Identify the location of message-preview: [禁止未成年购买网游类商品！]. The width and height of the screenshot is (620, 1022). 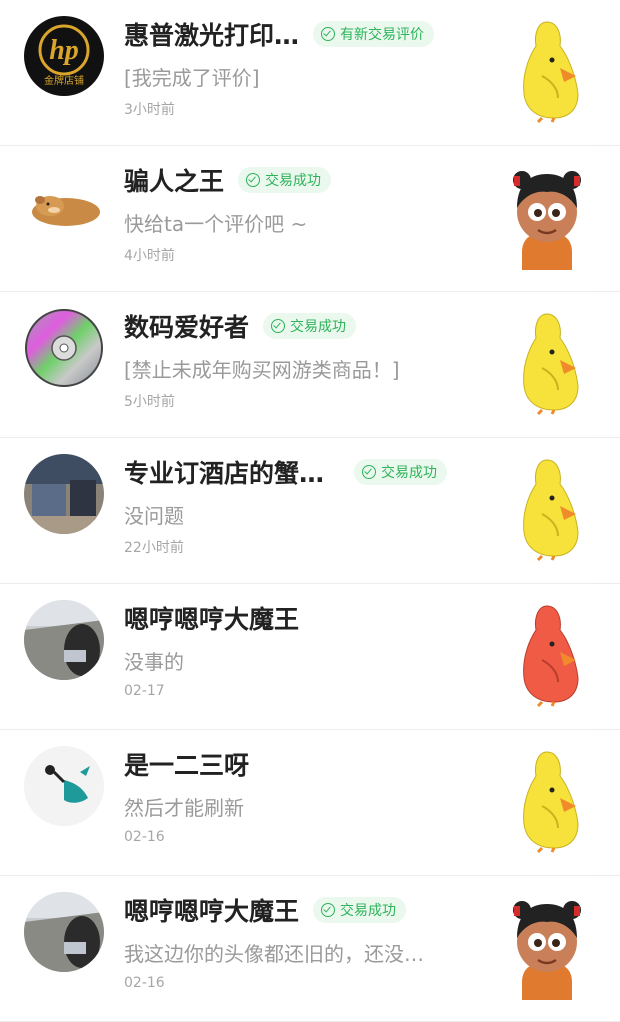
(262, 370).